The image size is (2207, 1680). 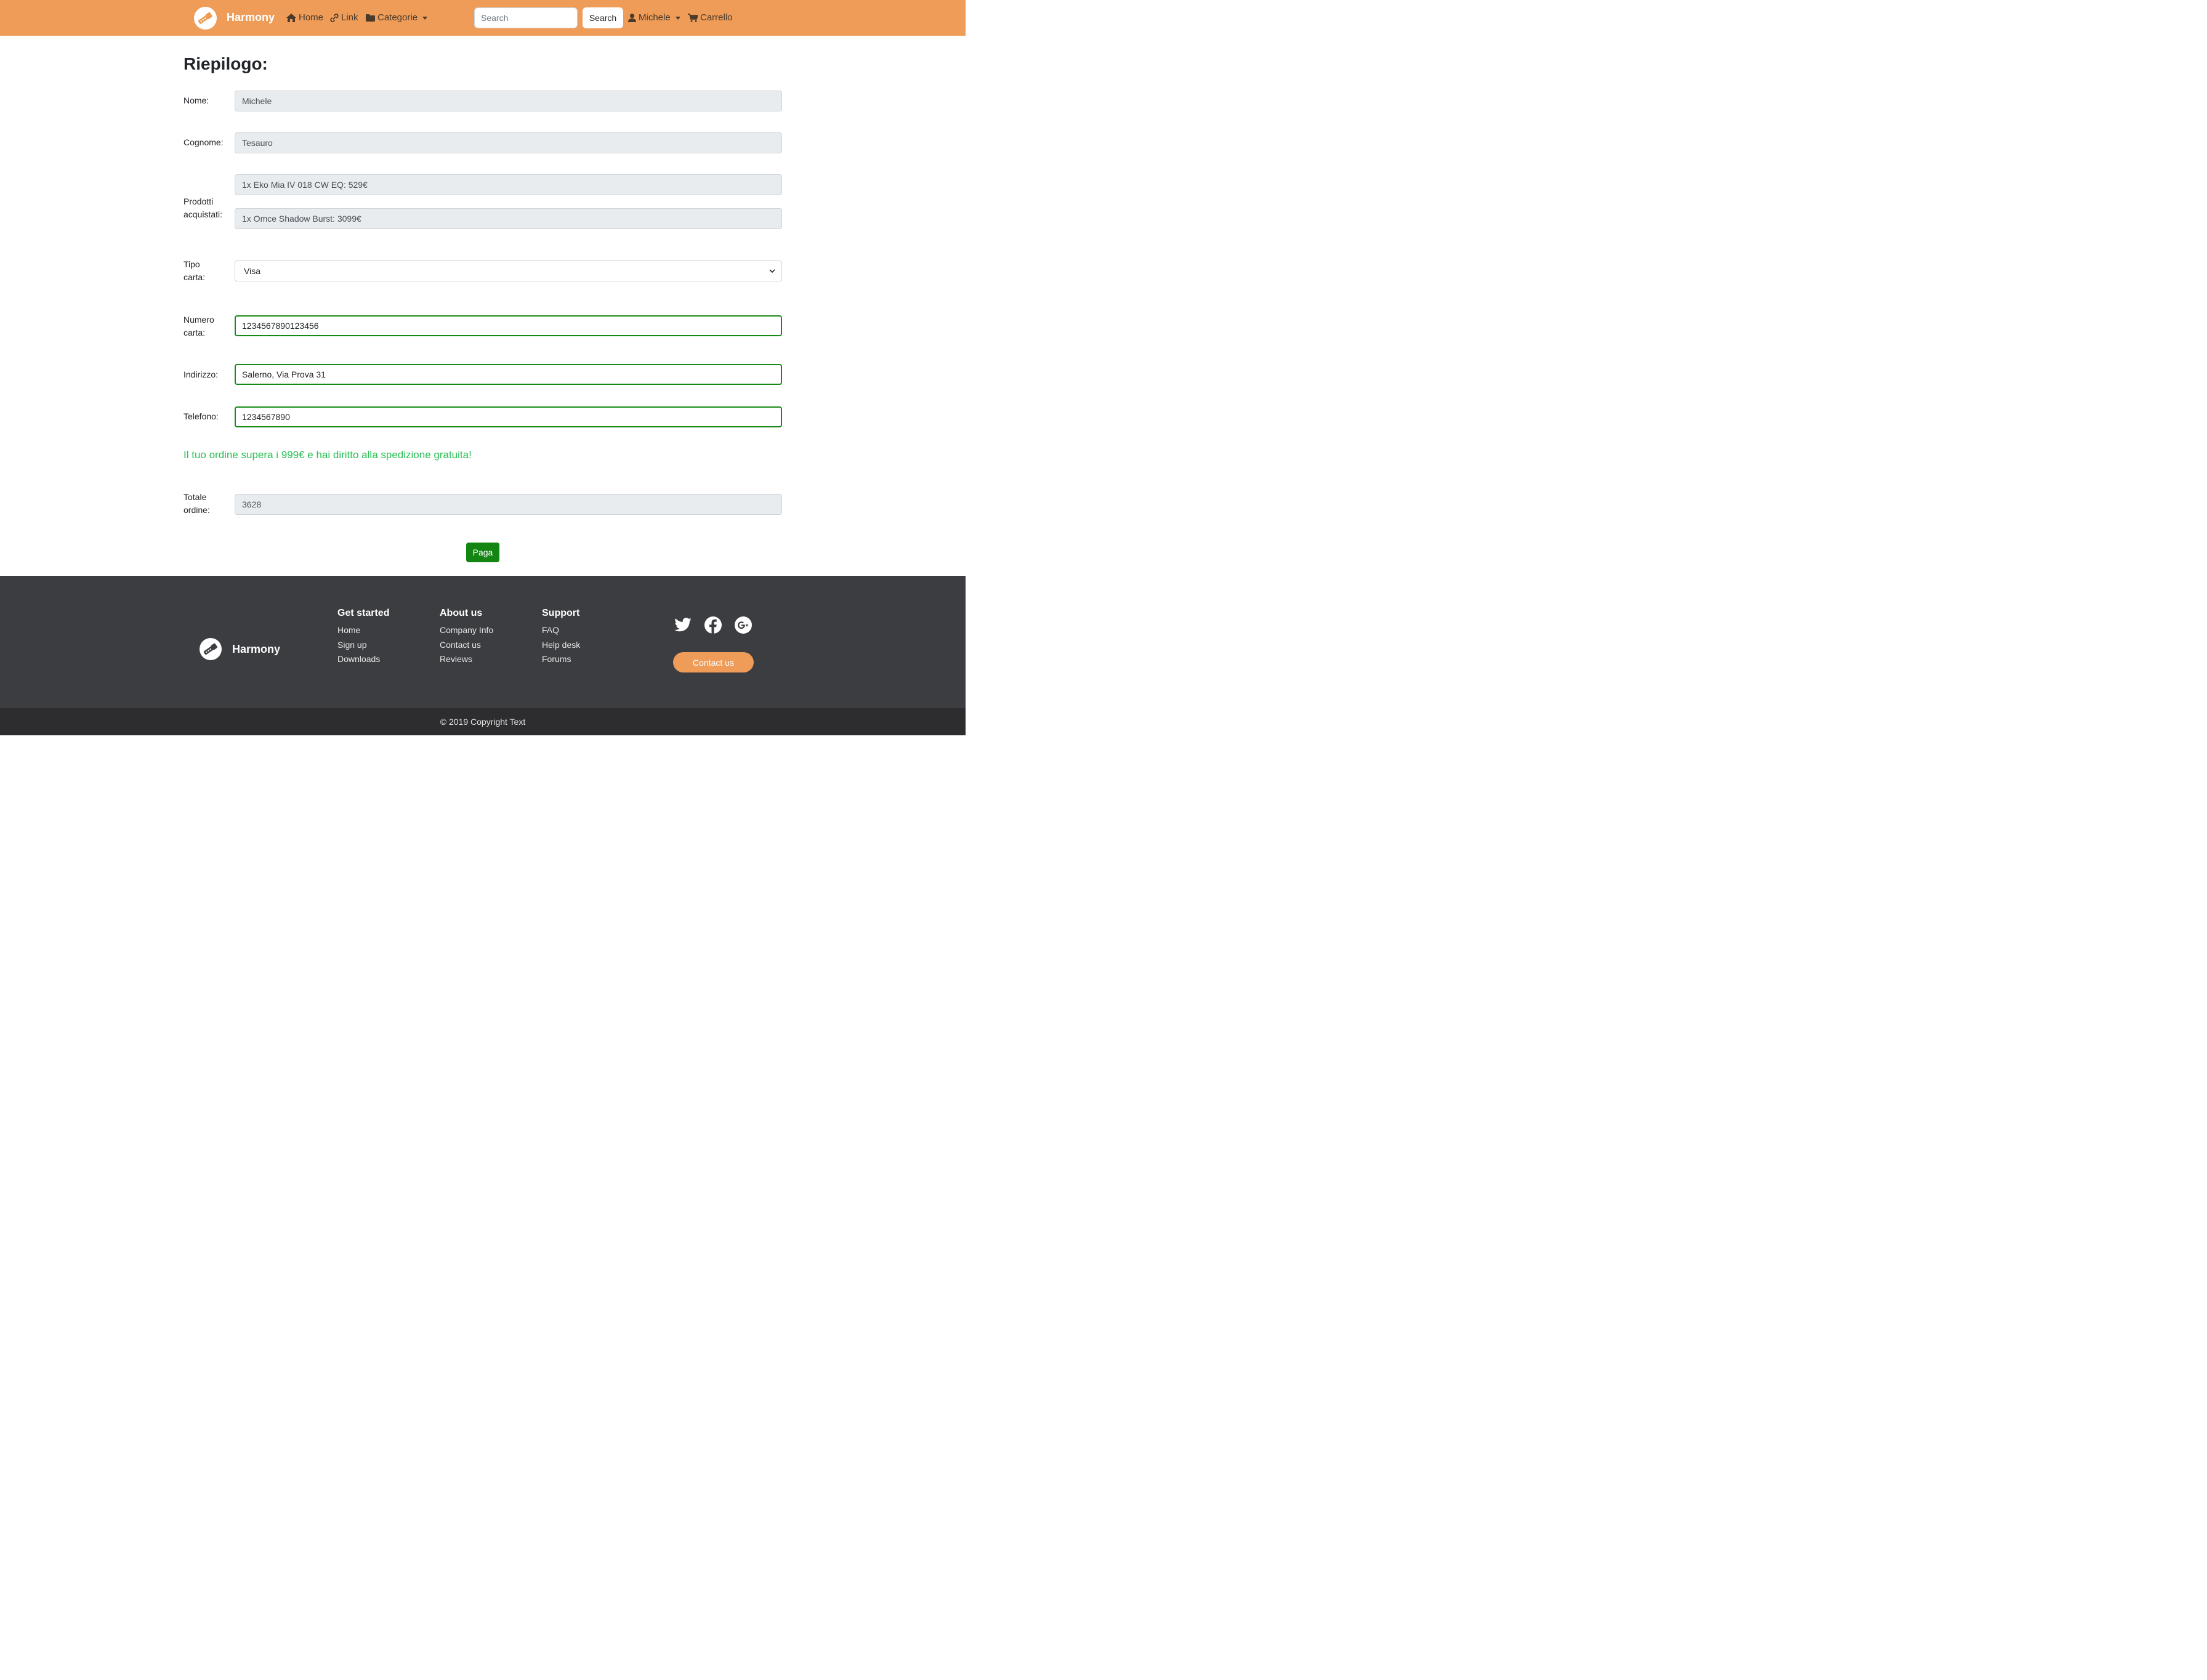 What do you see at coordinates (683, 625) in the screenshot?
I see `twitter-icon` at bounding box center [683, 625].